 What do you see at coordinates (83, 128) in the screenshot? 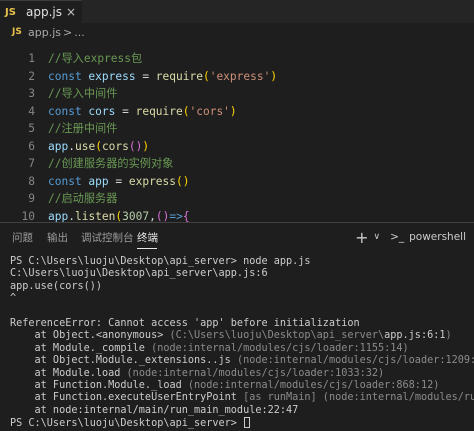
I see `code-token: //注册中间件` at bounding box center [83, 128].